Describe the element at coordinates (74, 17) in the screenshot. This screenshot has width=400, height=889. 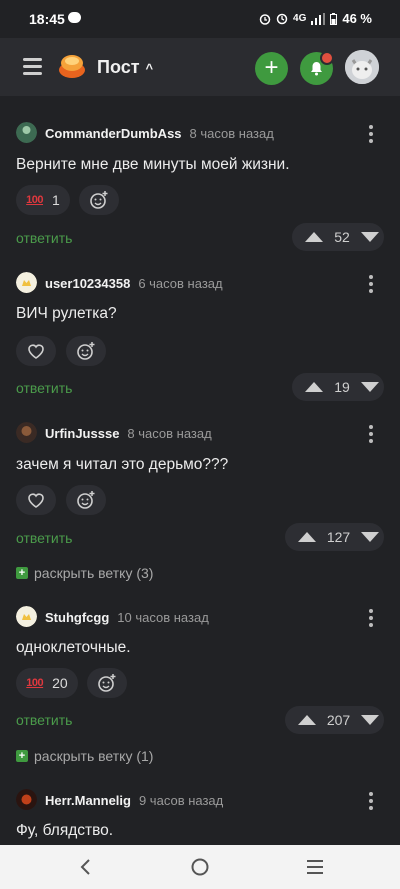
I see `message-notification-icon` at that location.